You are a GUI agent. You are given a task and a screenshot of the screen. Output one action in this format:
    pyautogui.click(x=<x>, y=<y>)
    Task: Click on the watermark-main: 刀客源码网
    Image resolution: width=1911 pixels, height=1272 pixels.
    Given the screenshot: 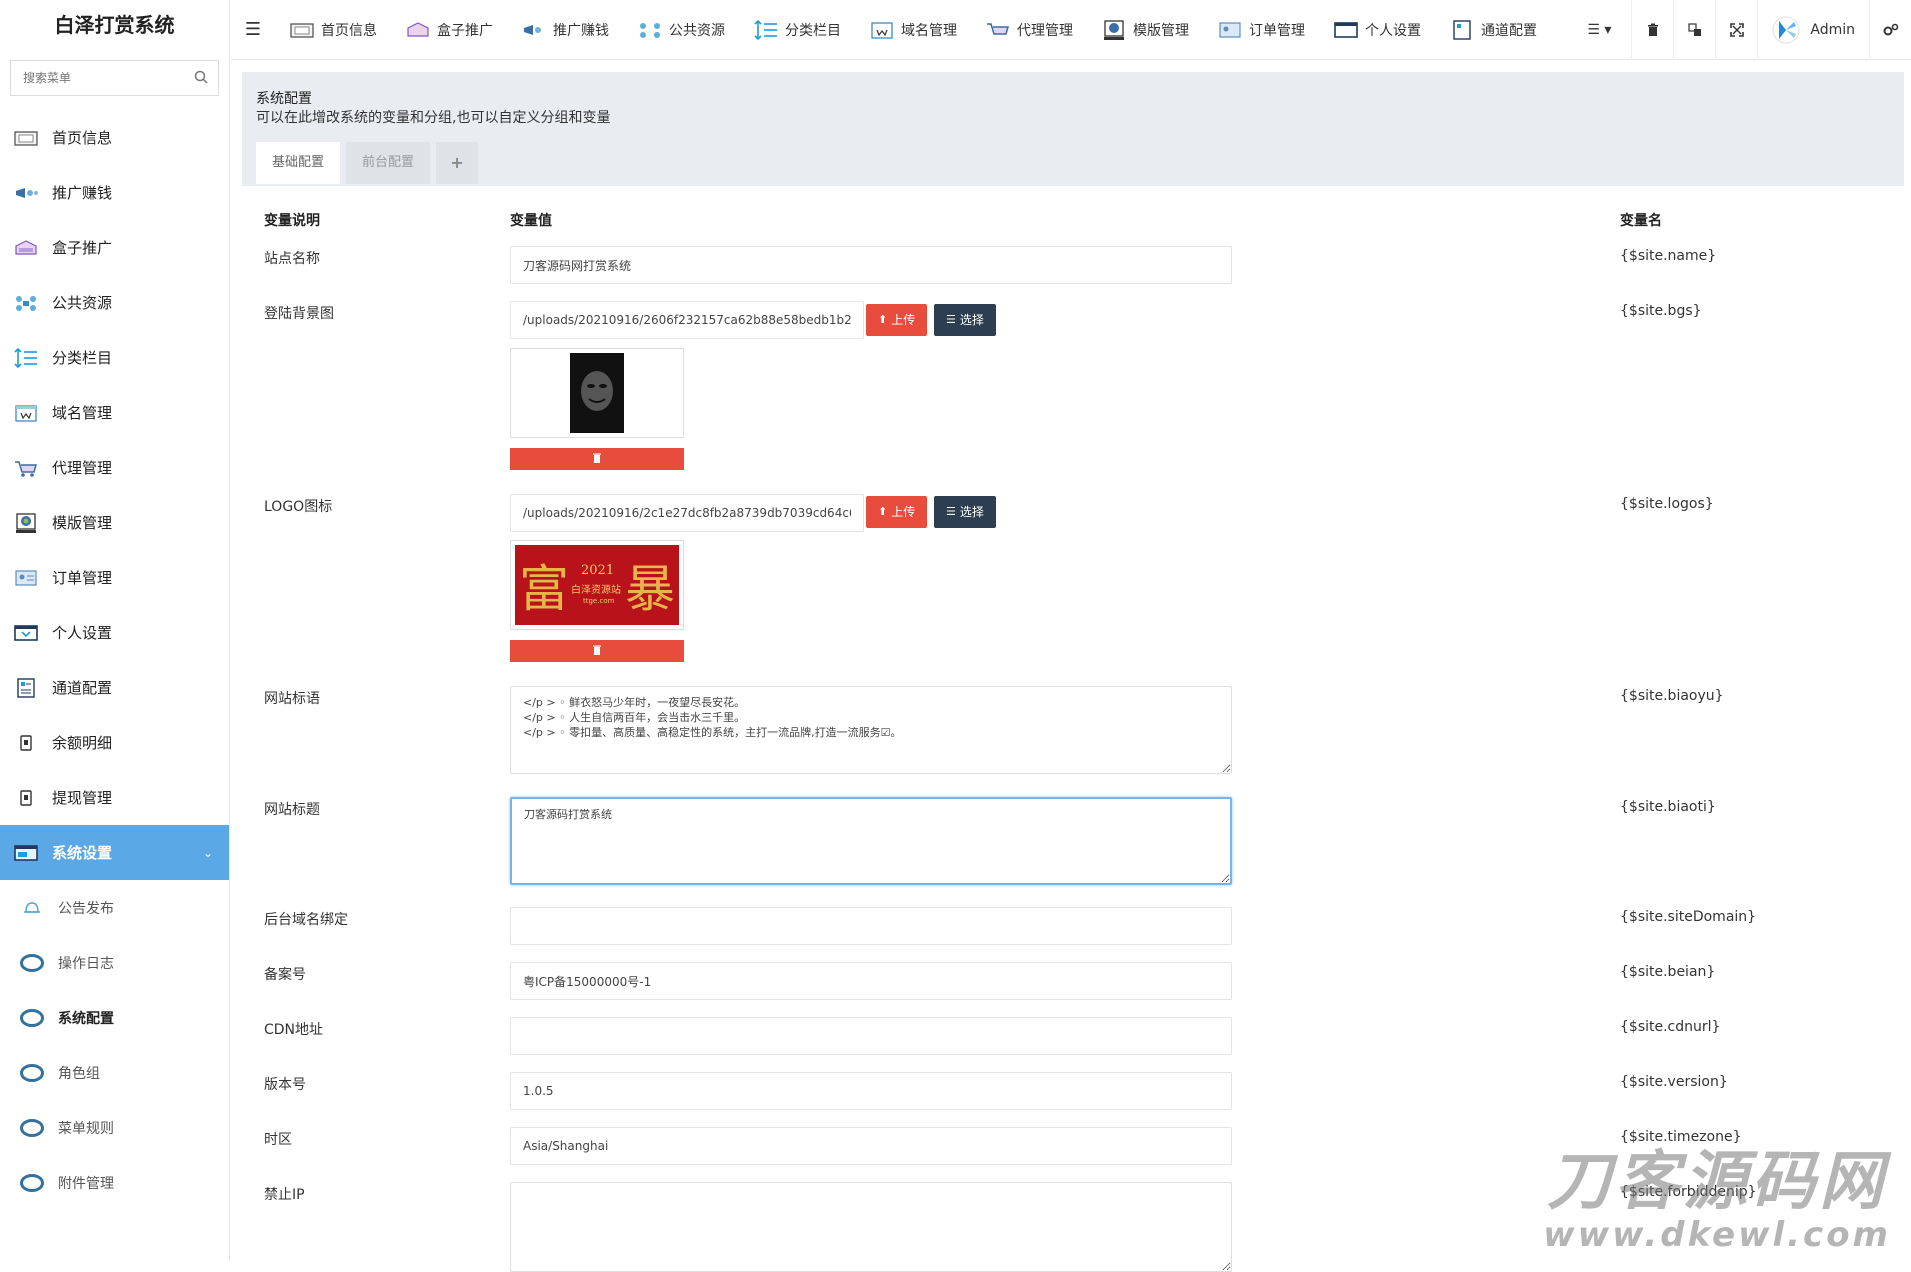 What is the action you would take?
    pyautogui.click(x=1717, y=1182)
    